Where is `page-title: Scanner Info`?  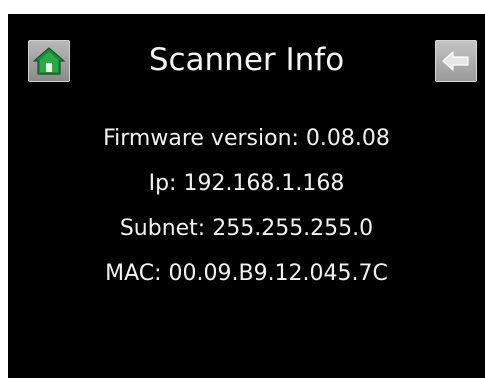 page-title: Scanner Info is located at coordinates (246, 60).